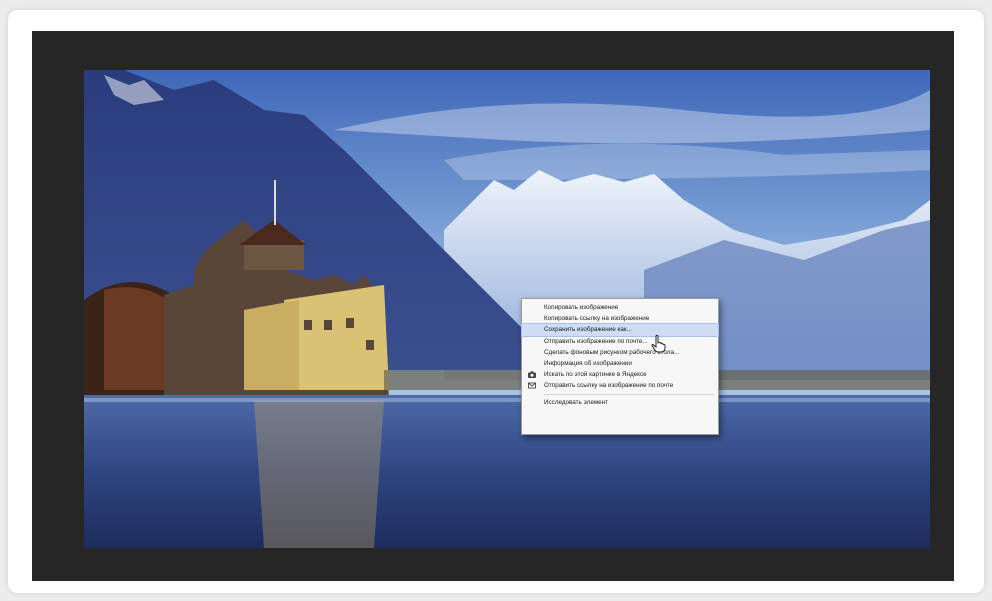  Describe the element at coordinates (532, 375) in the screenshot. I see `camera-icon` at that location.